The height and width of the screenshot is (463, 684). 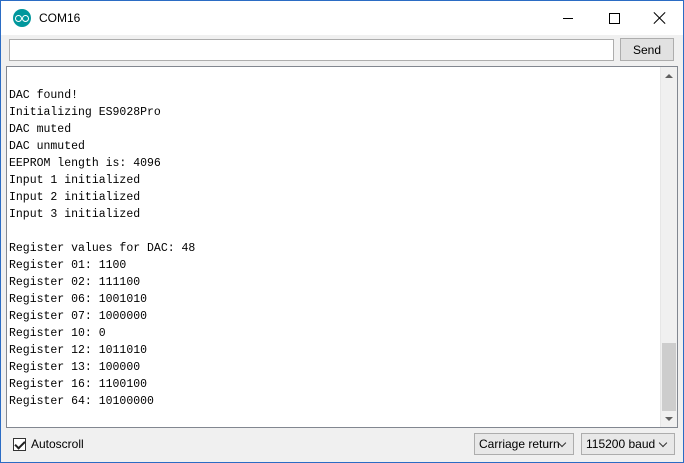 I want to click on output-line: Initializing ES9028Pro, so click(x=85, y=112).